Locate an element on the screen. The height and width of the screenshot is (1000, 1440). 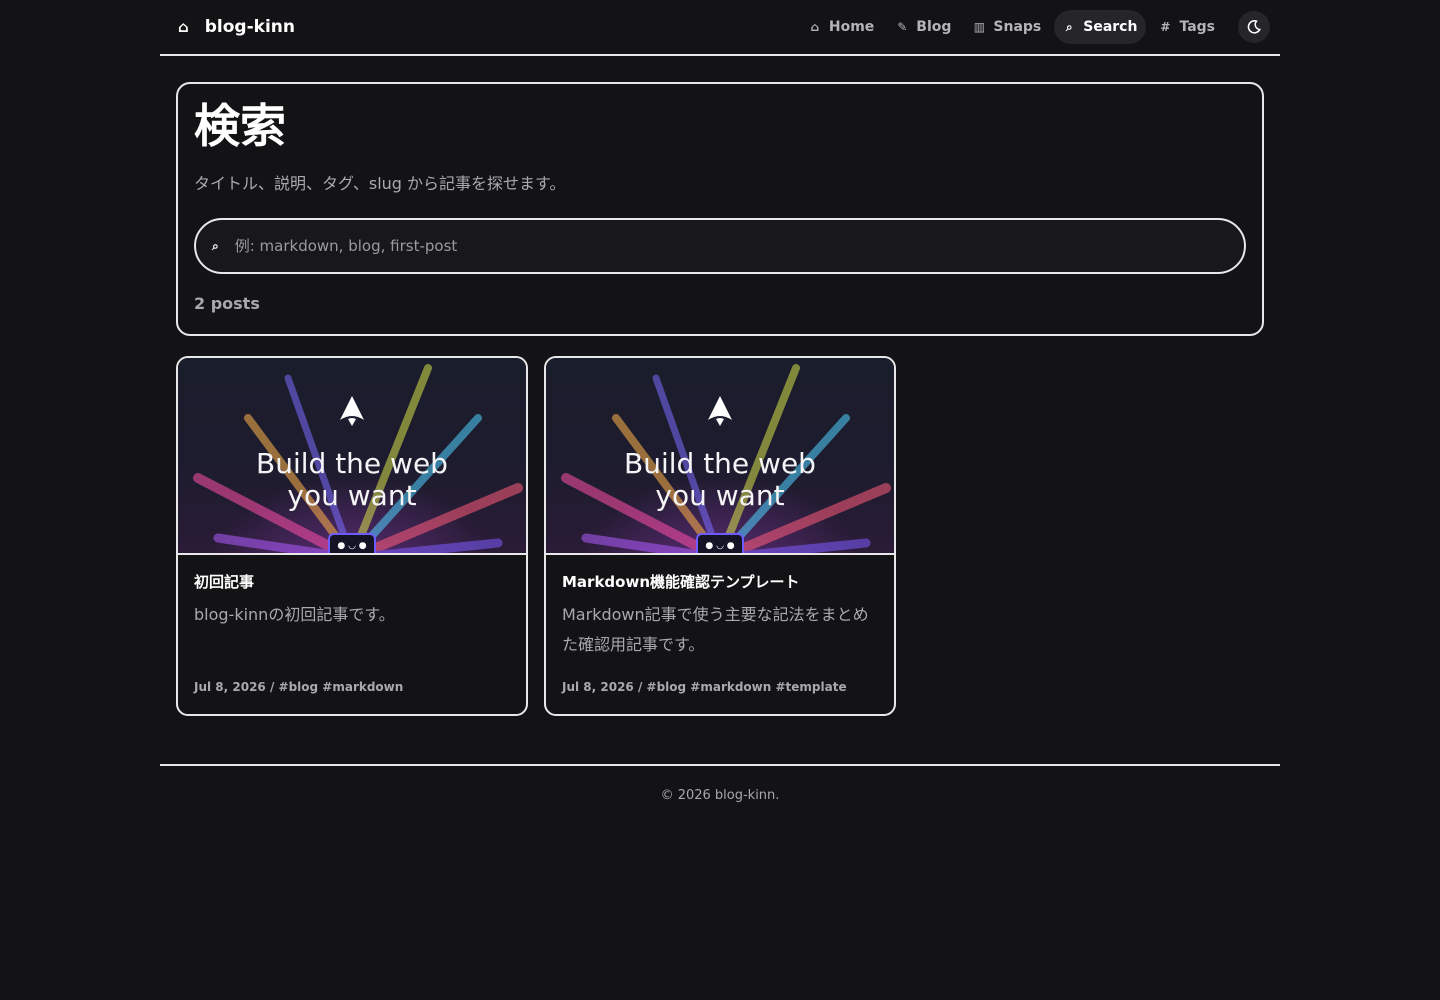
page-description: タイトル、説明、タグ、slug から記事を探せます。 is located at coordinates (380, 183).